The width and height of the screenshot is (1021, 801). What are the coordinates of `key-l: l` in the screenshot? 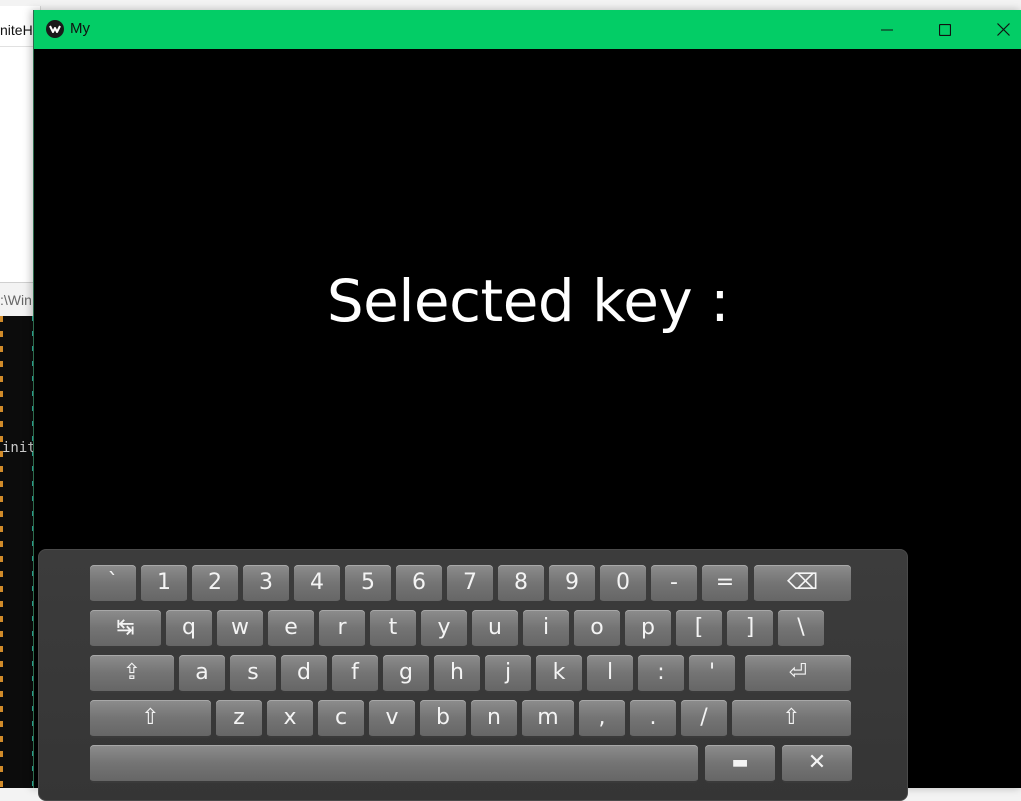 It's located at (610, 674).